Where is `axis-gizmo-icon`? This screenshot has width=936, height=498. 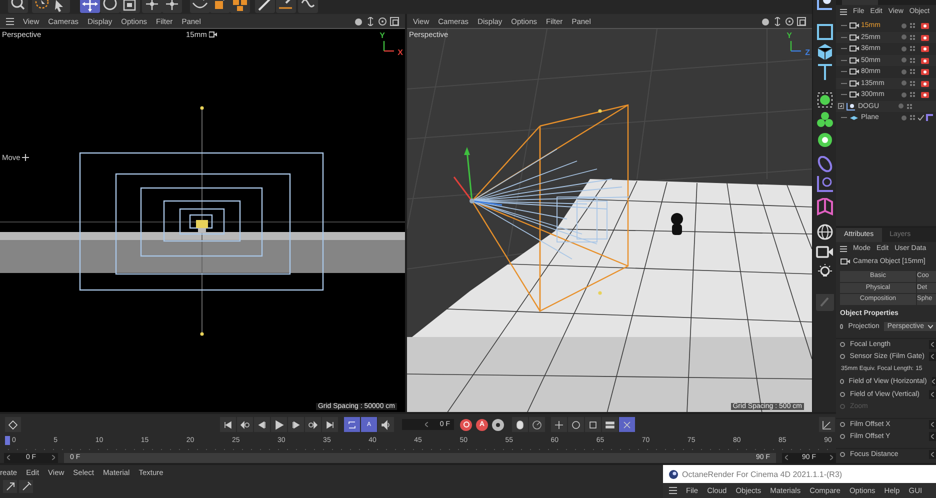
axis-gizmo-icon is located at coordinates (388, 46).